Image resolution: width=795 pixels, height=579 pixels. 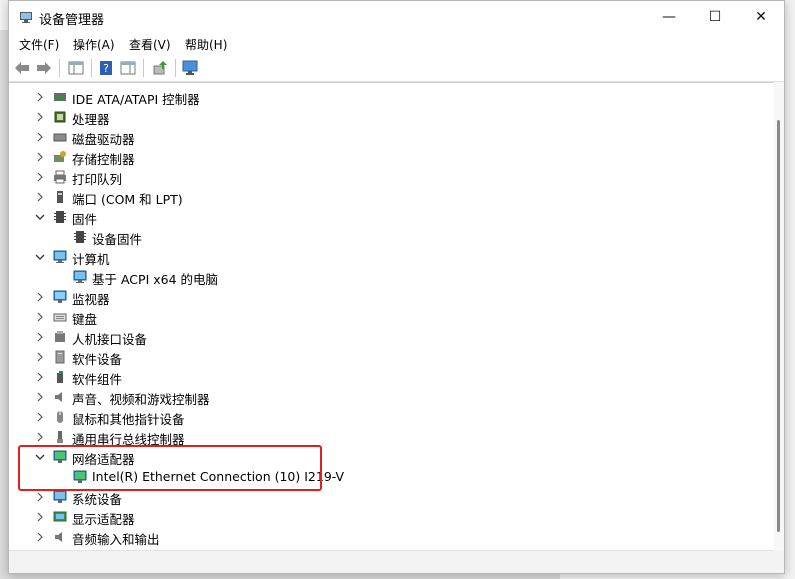 What do you see at coordinates (391, 561) in the screenshot?
I see `status-bar` at bounding box center [391, 561].